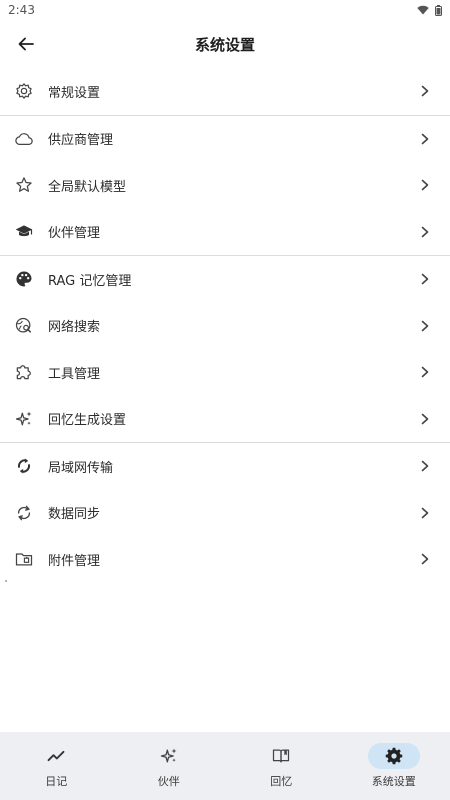 The height and width of the screenshot is (800, 450). I want to click on bottom-nav: 日记 伙伴 回忆 系统设置, so click(225, 766).